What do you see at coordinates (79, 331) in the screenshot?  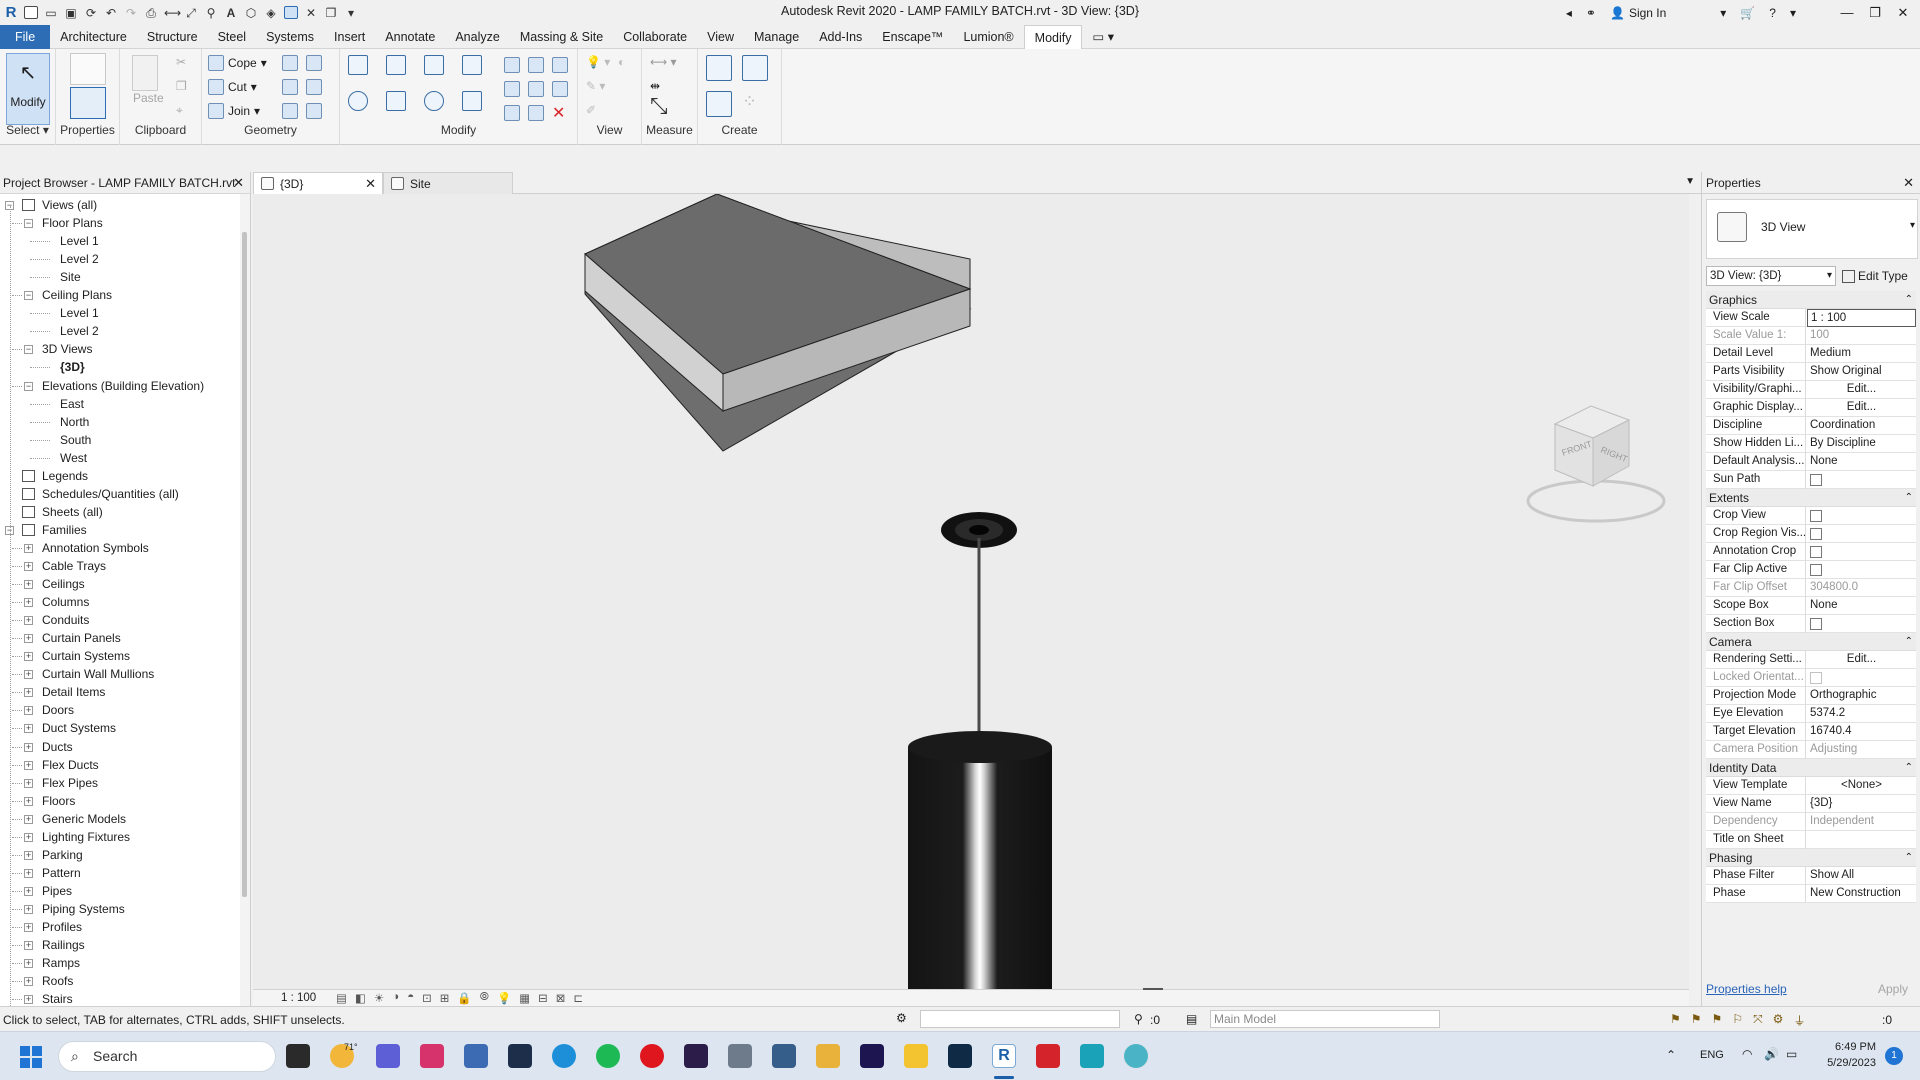 I see `tree-item-level-2: Level 2` at bounding box center [79, 331].